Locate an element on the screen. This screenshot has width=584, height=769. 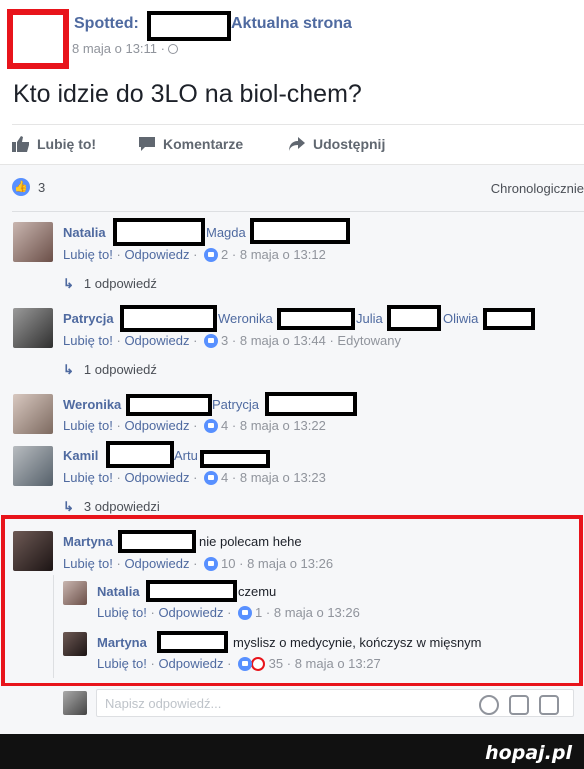
commenter-name: Kamil is located at coordinates (80, 455).